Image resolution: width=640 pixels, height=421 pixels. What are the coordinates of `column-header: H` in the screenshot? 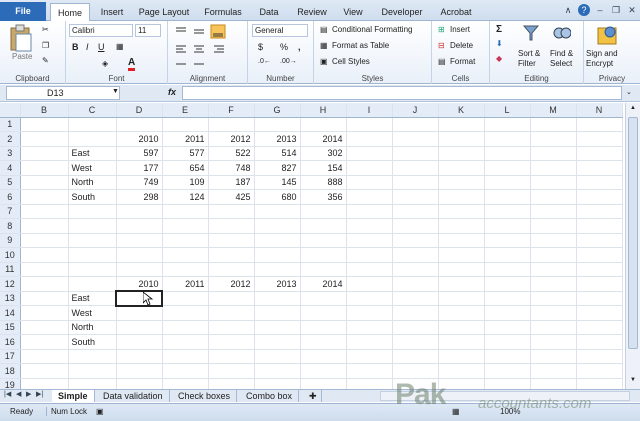 It's located at (323, 110).